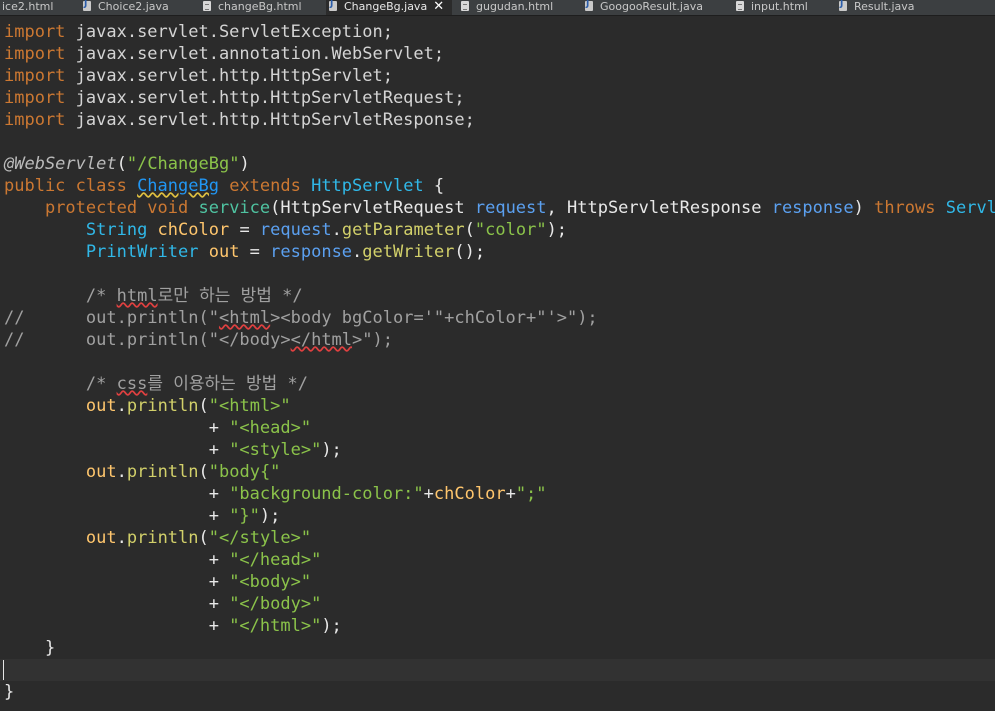 The image size is (995, 711). I want to click on code-line: import javax.servlet.ServletException;, so click(497, 32).